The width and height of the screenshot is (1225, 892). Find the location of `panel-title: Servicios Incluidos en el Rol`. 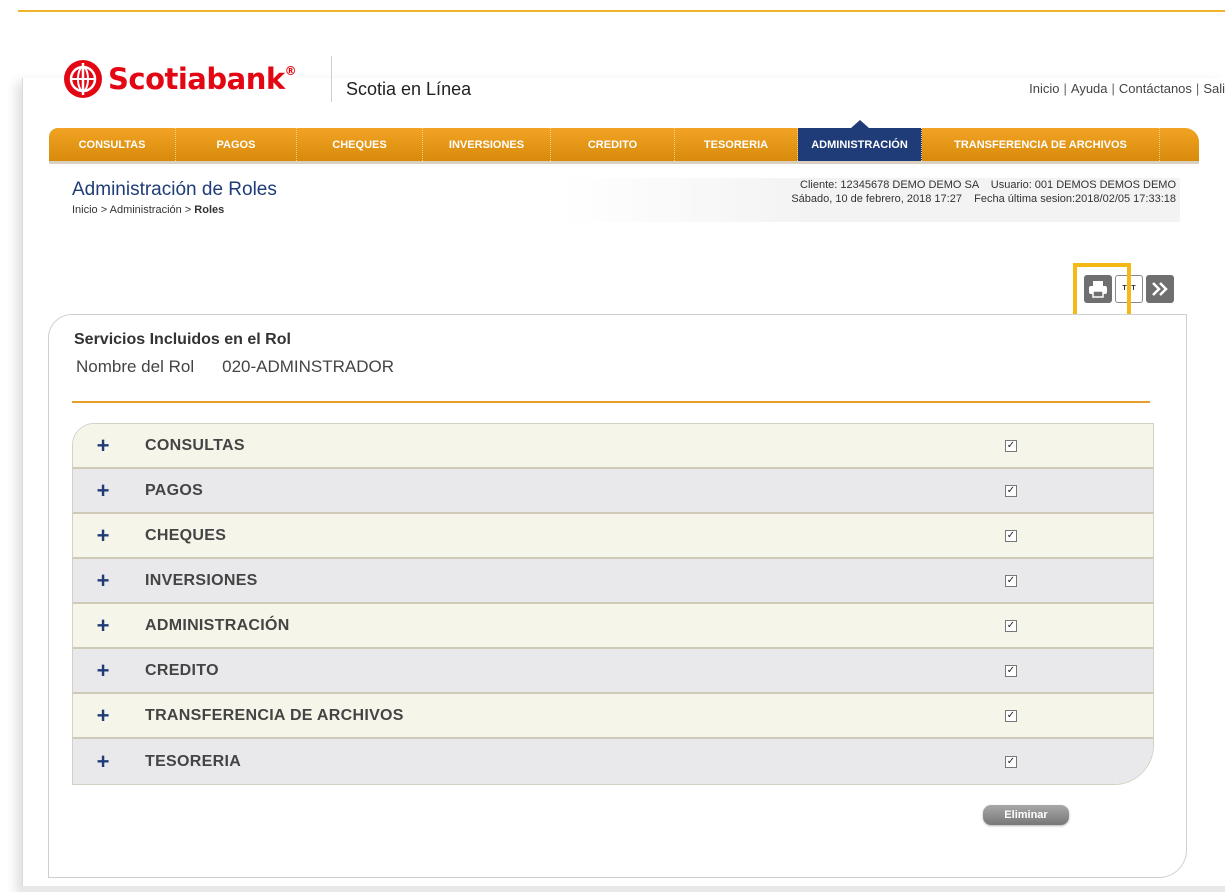

panel-title: Servicios Incluidos en el Rol is located at coordinates (182, 339).